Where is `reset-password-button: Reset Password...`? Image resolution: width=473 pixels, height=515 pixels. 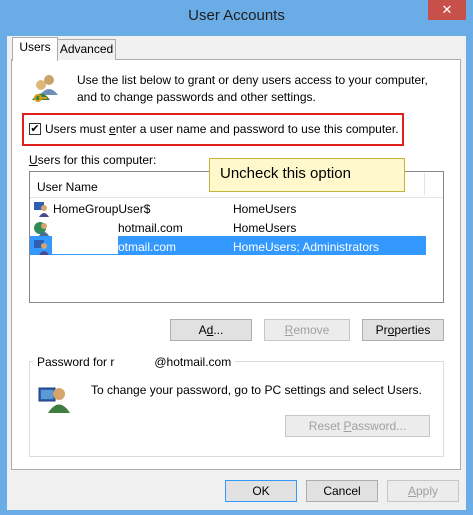
reset-password-button: Reset Password... is located at coordinates (357, 426).